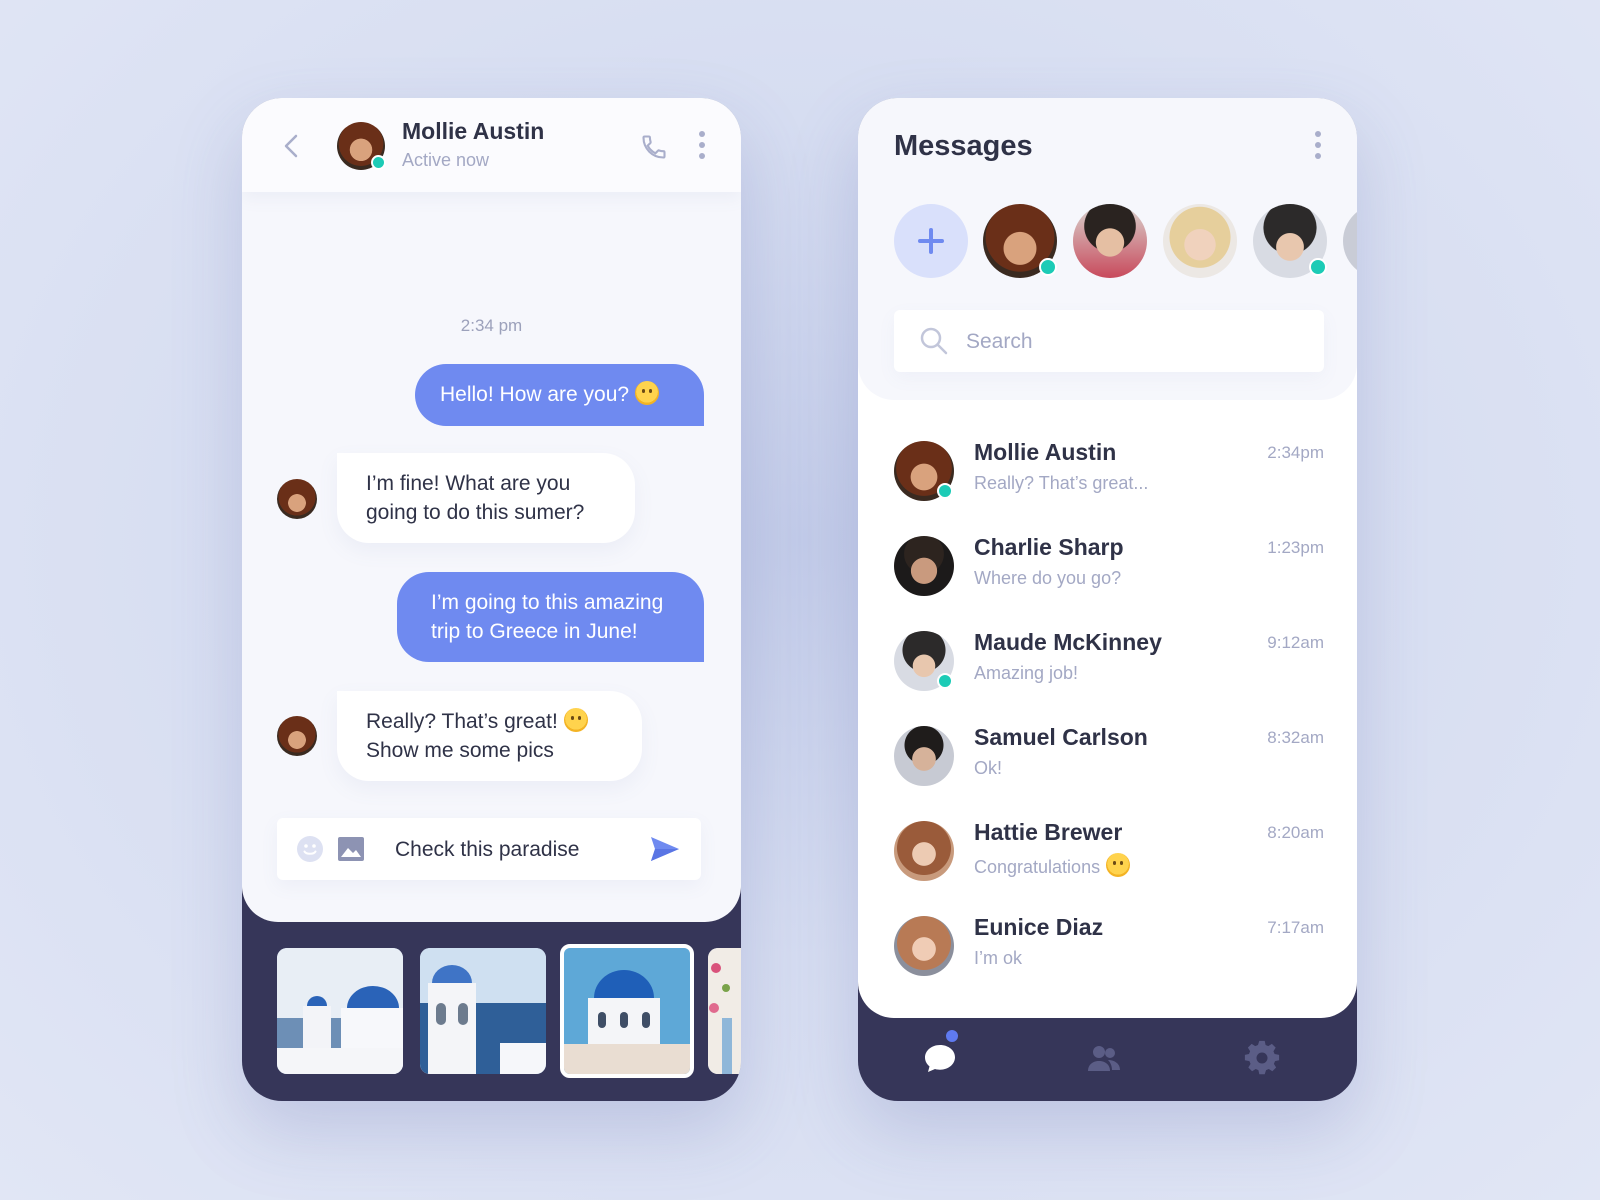 Image resolution: width=1600 pixels, height=1200 pixels. I want to click on conversation-item: Hattie Brewer Congratulations 8:20am, so click(1109, 850).